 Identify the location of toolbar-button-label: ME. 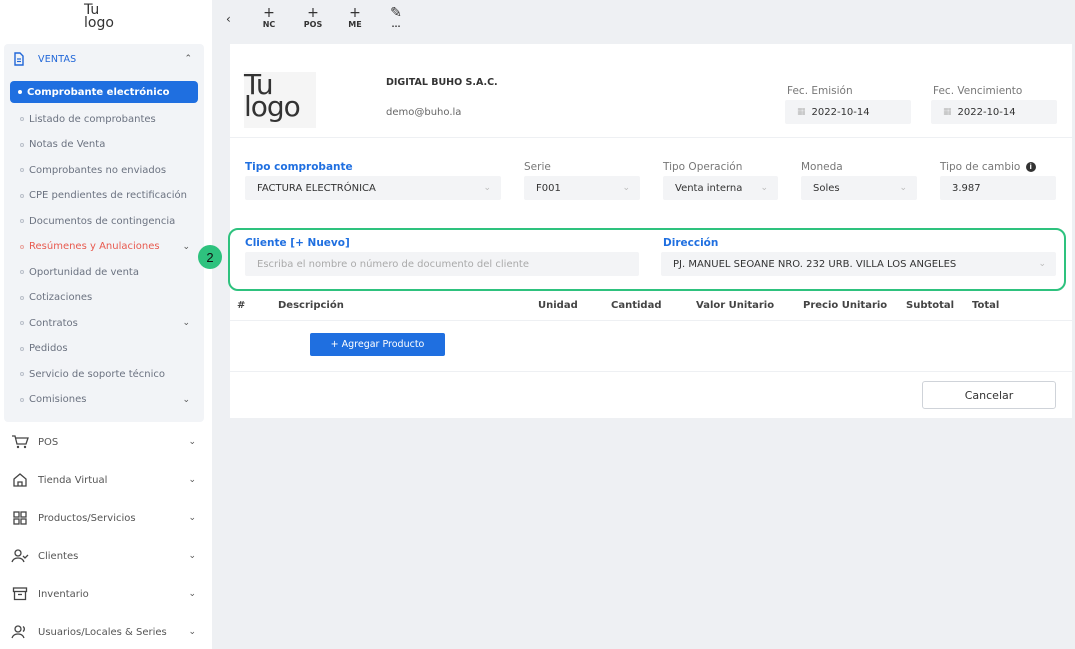
(355, 24).